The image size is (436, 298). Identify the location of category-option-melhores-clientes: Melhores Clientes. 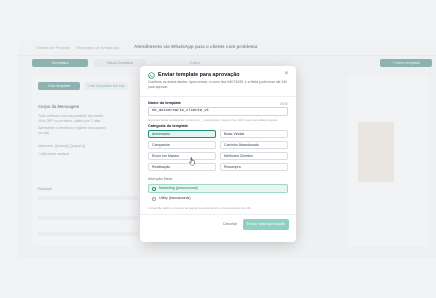
(254, 156).